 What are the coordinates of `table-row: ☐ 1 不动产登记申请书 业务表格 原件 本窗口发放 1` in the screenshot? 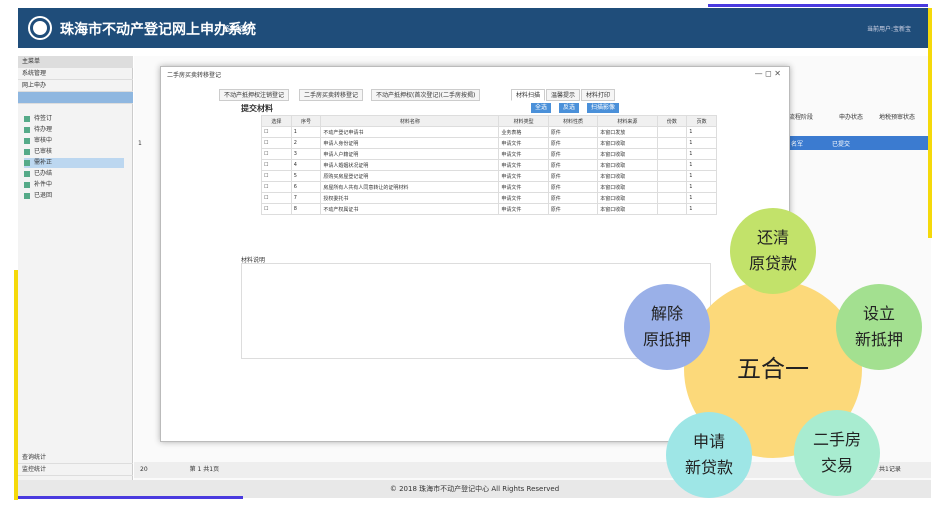 It's located at (489, 132).